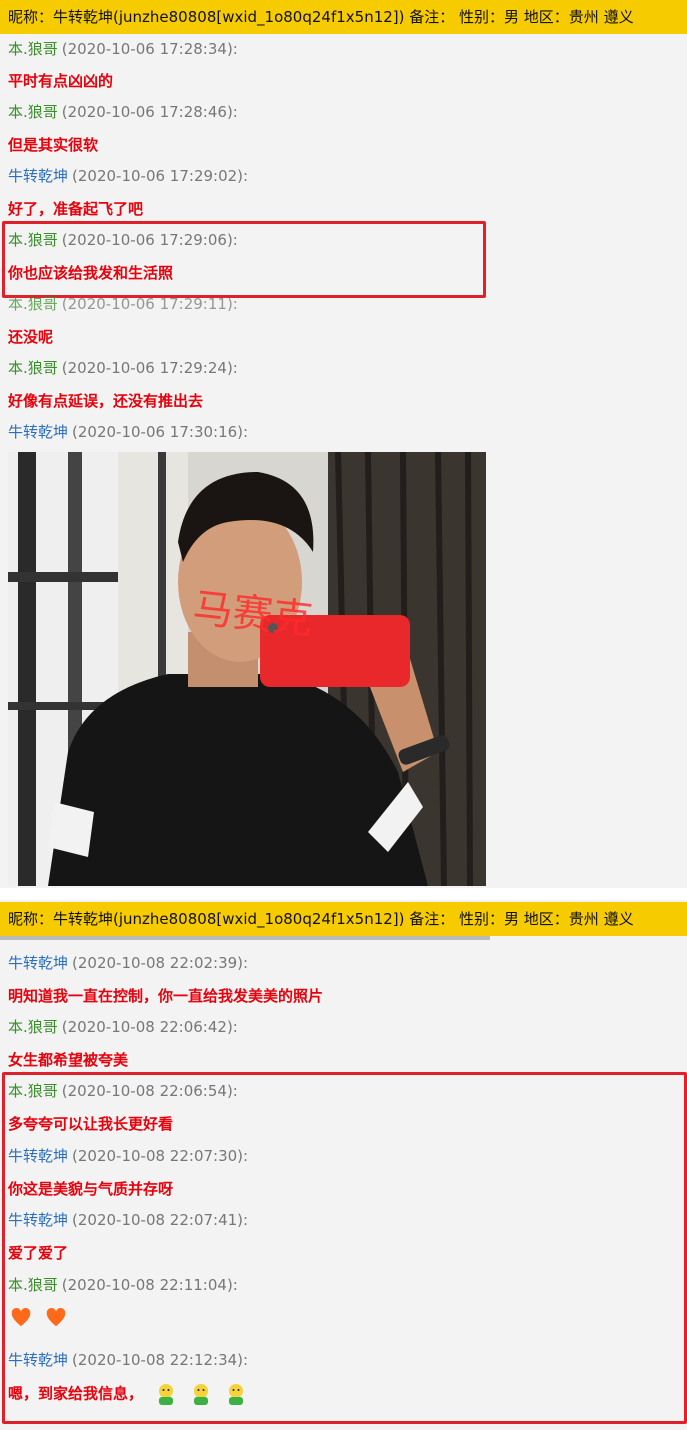  Describe the element at coordinates (160, 432) in the screenshot. I see `timestamp: (2020-10-06 17:30:16):` at that location.